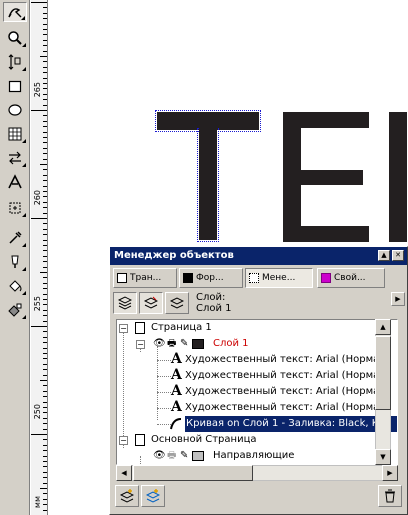 The image size is (408, 515). What do you see at coordinates (174, 255) in the screenshot?
I see `object-manager-title: Менеджер объектов` at bounding box center [174, 255].